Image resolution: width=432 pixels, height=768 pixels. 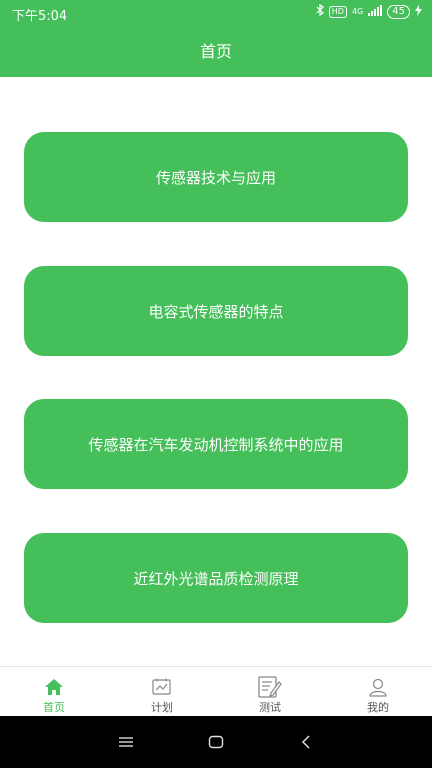 I want to click on tab-label: 我的, so click(x=378, y=707).